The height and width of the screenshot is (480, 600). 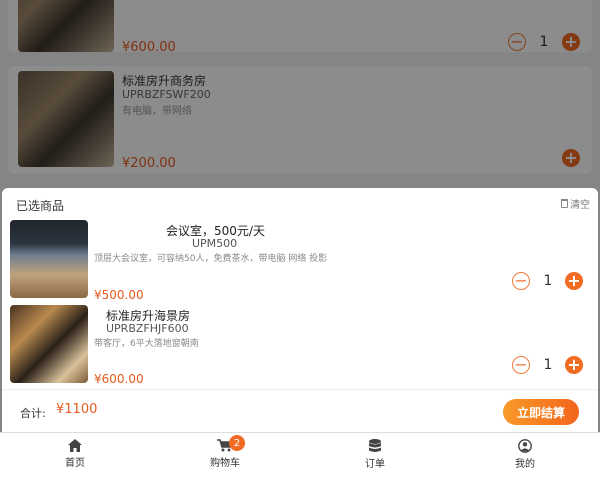 What do you see at coordinates (225, 463) in the screenshot?
I see `tab-cart-label: 购物车` at bounding box center [225, 463].